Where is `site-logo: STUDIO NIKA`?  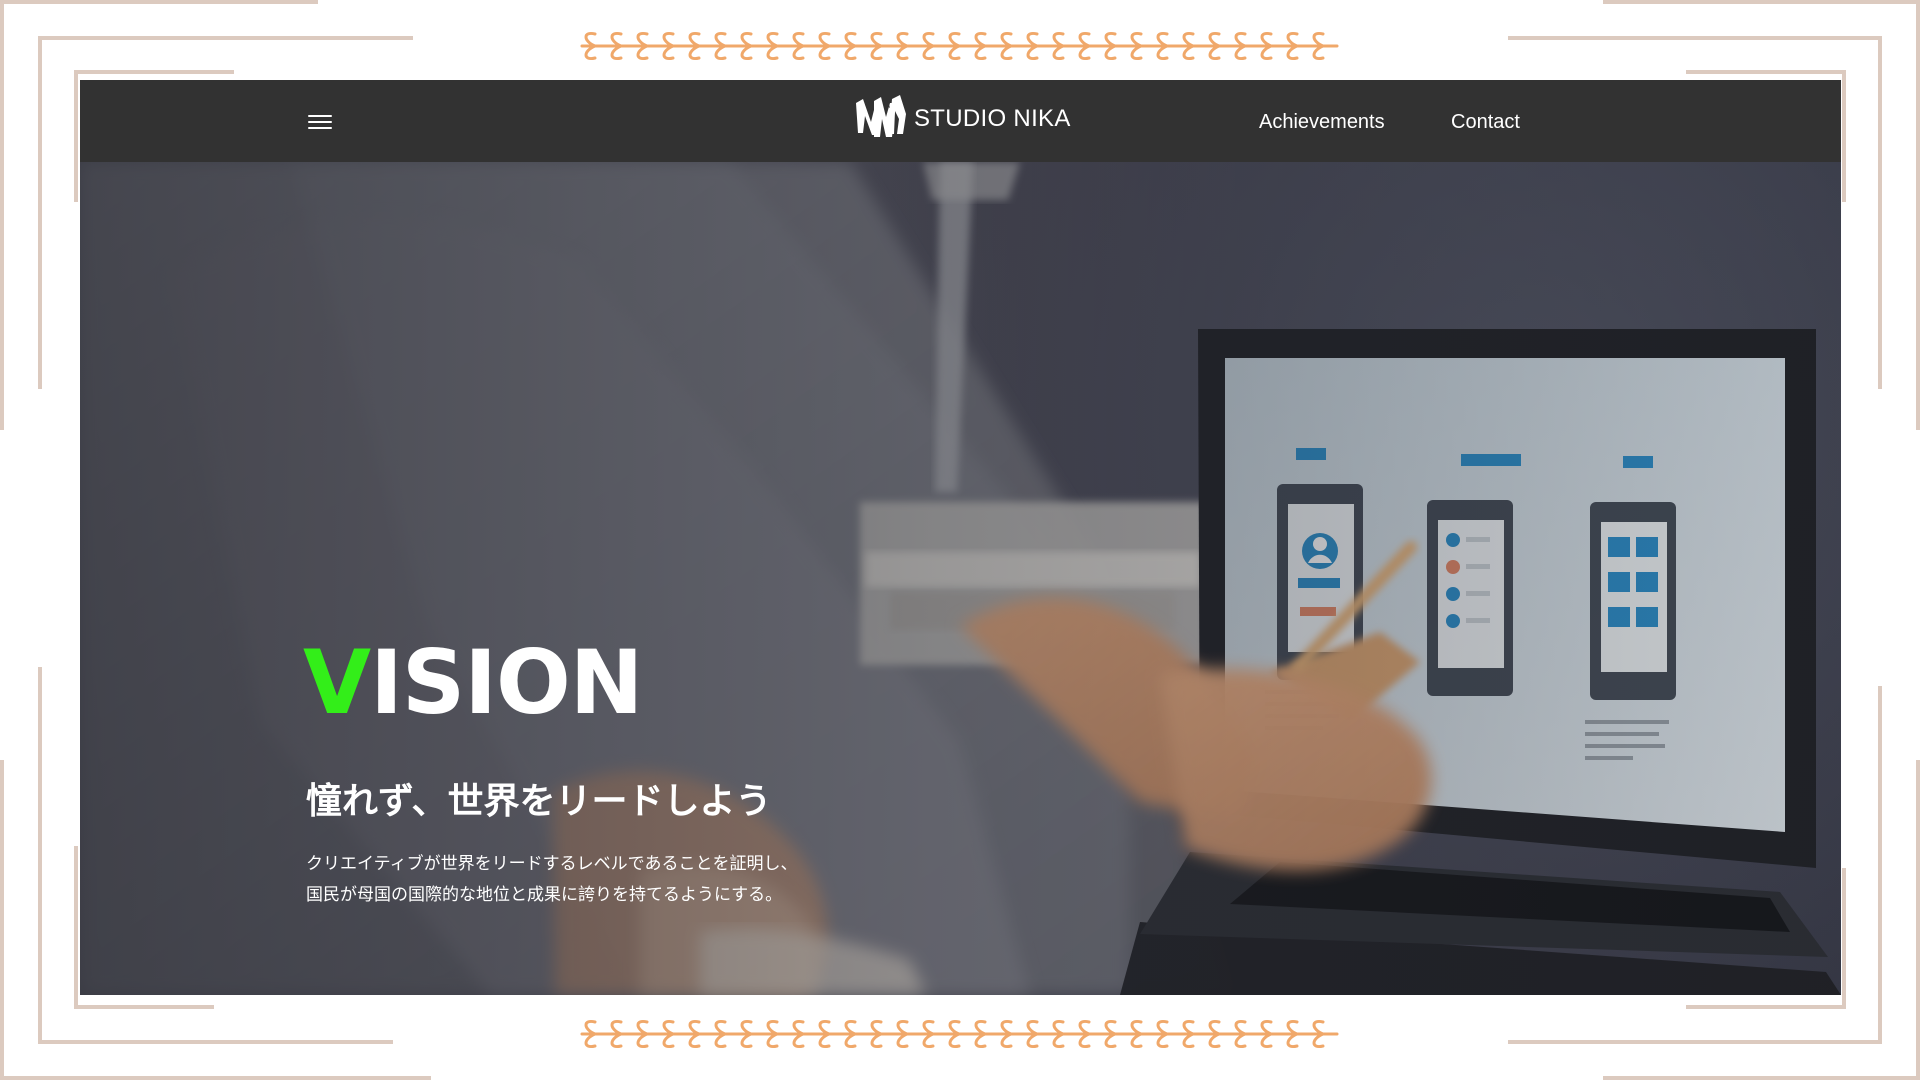 site-logo: STUDIO NIKA is located at coordinates (962, 118).